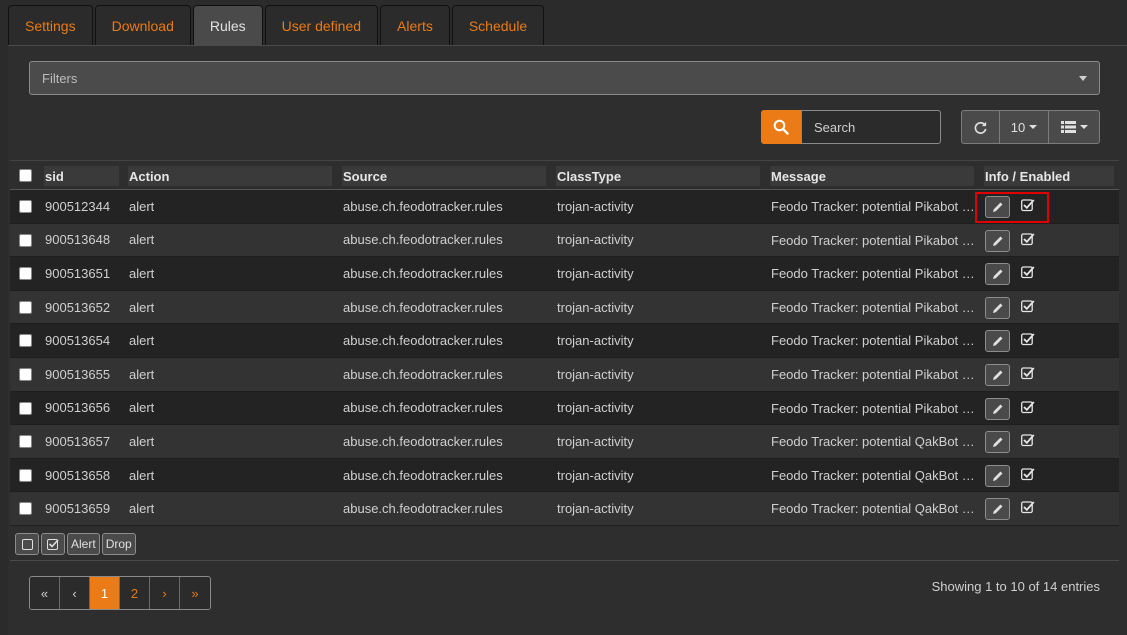 The width and height of the screenshot is (1127, 635). What do you see at coordinates (50, 25) in the screenshot?
I see `tab-settings: Settings` at bounding box center [50, 25].